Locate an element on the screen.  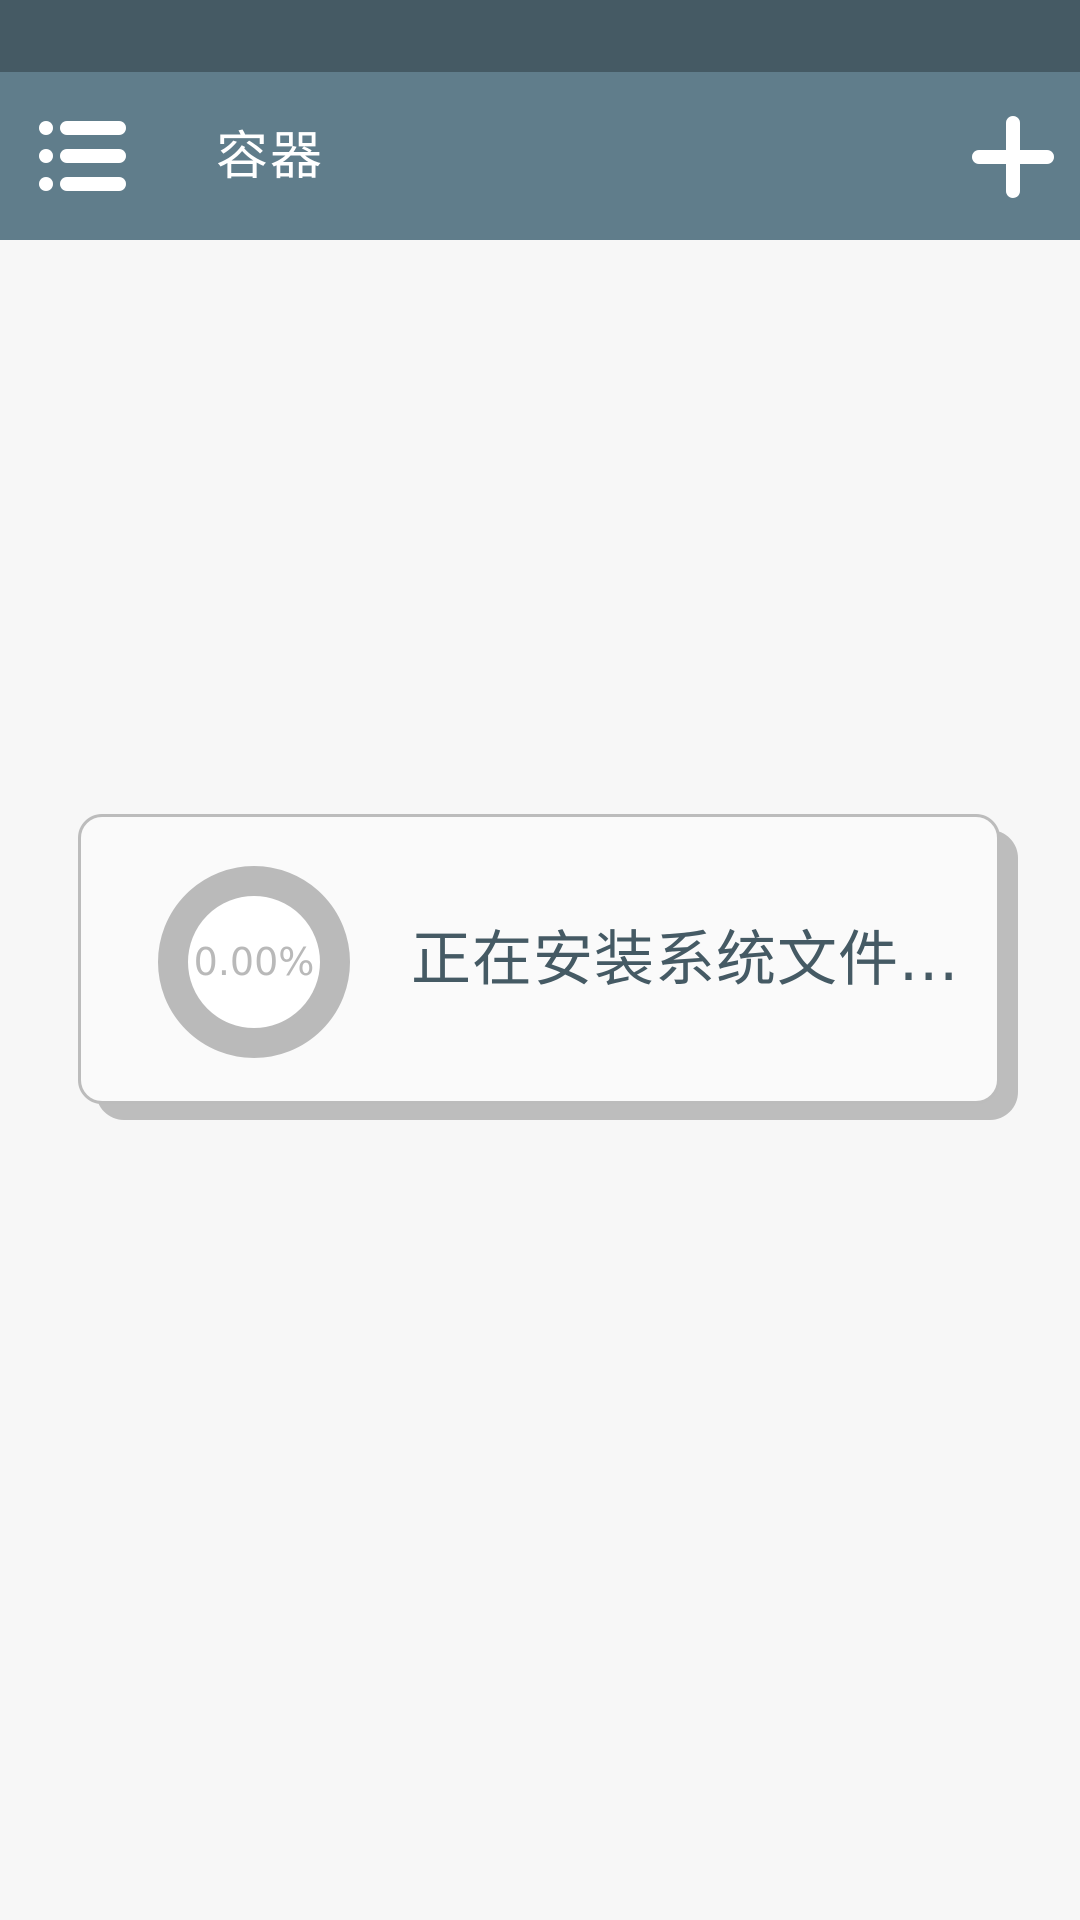
progress-percentage: 0.00% is located at coordinates (254, 962).